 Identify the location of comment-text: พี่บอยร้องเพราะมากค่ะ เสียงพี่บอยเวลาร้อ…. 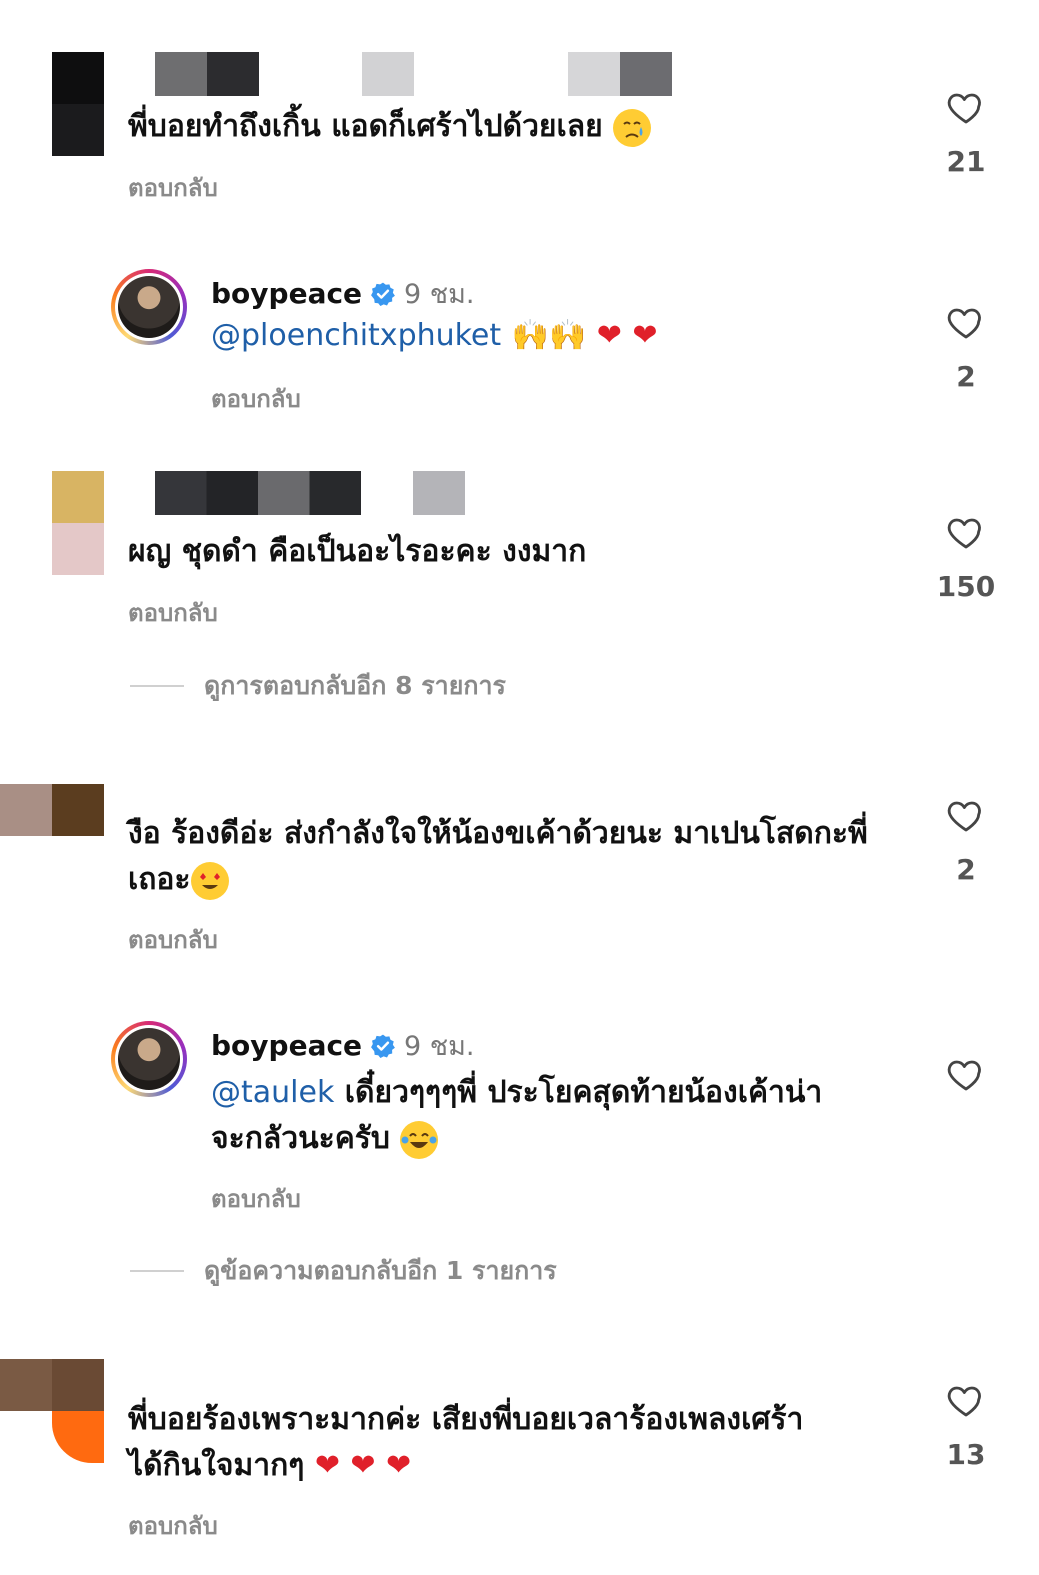
(466, 1442).